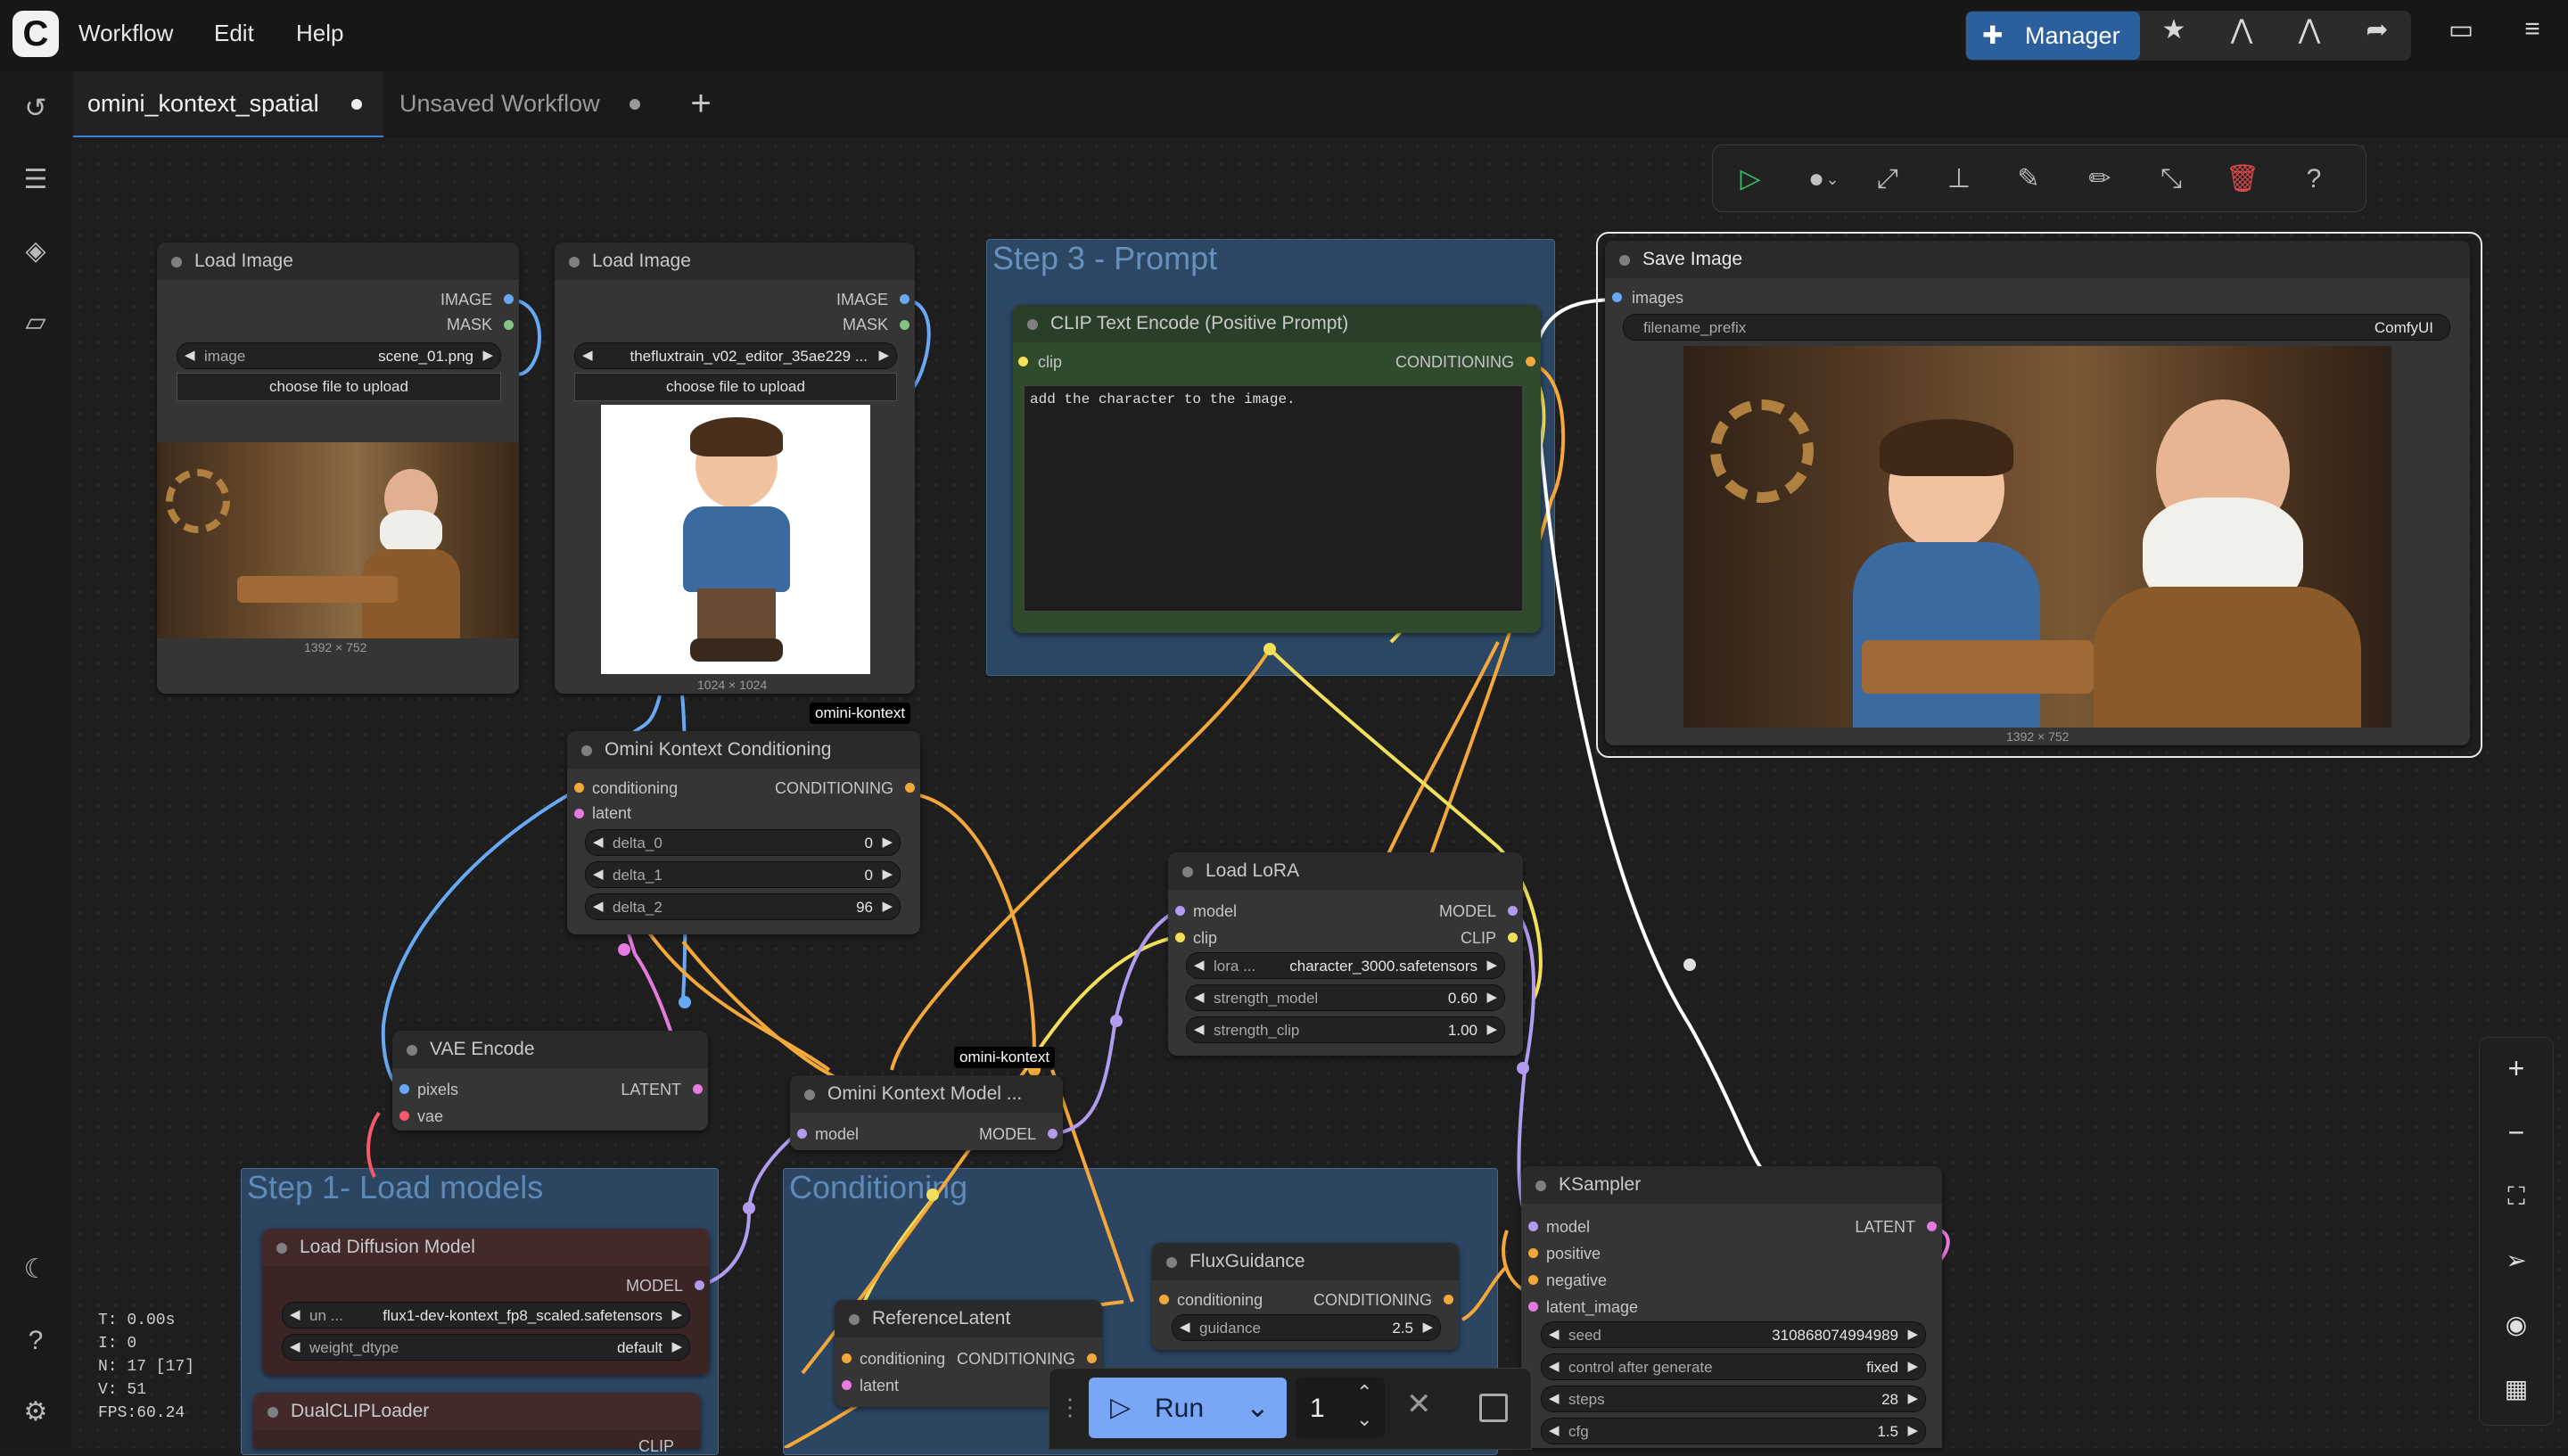  Describe the element at coordinates (2532, 30) in the screenshot. I see `hamburger-menu-icon: ≡` at that location.